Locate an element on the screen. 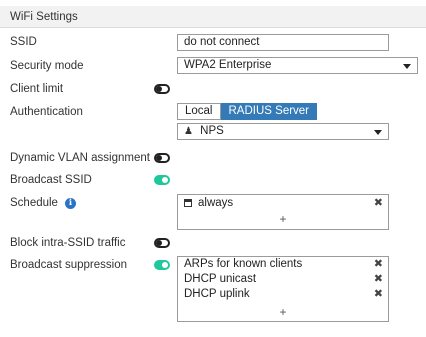 This screenshot has height=337, width=426. list-item: always ✖ is located at coordinates (283, 203).